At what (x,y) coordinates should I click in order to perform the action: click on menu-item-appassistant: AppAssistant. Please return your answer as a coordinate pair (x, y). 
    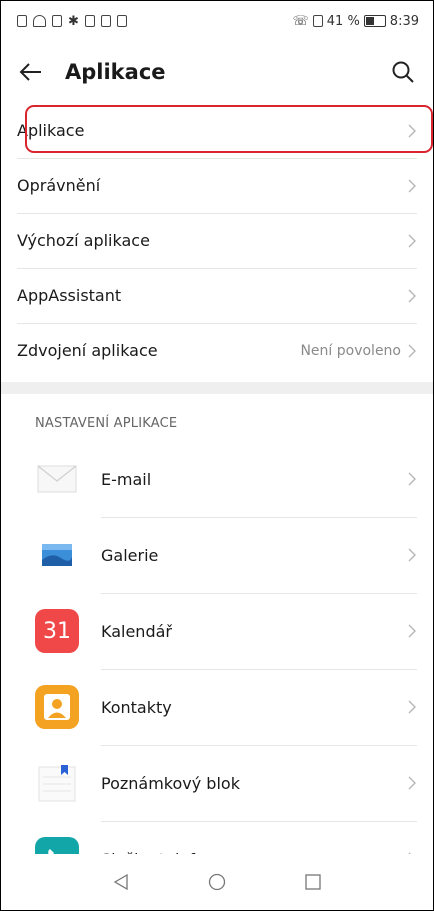
    Looking at the image, I should click on (217, 295).